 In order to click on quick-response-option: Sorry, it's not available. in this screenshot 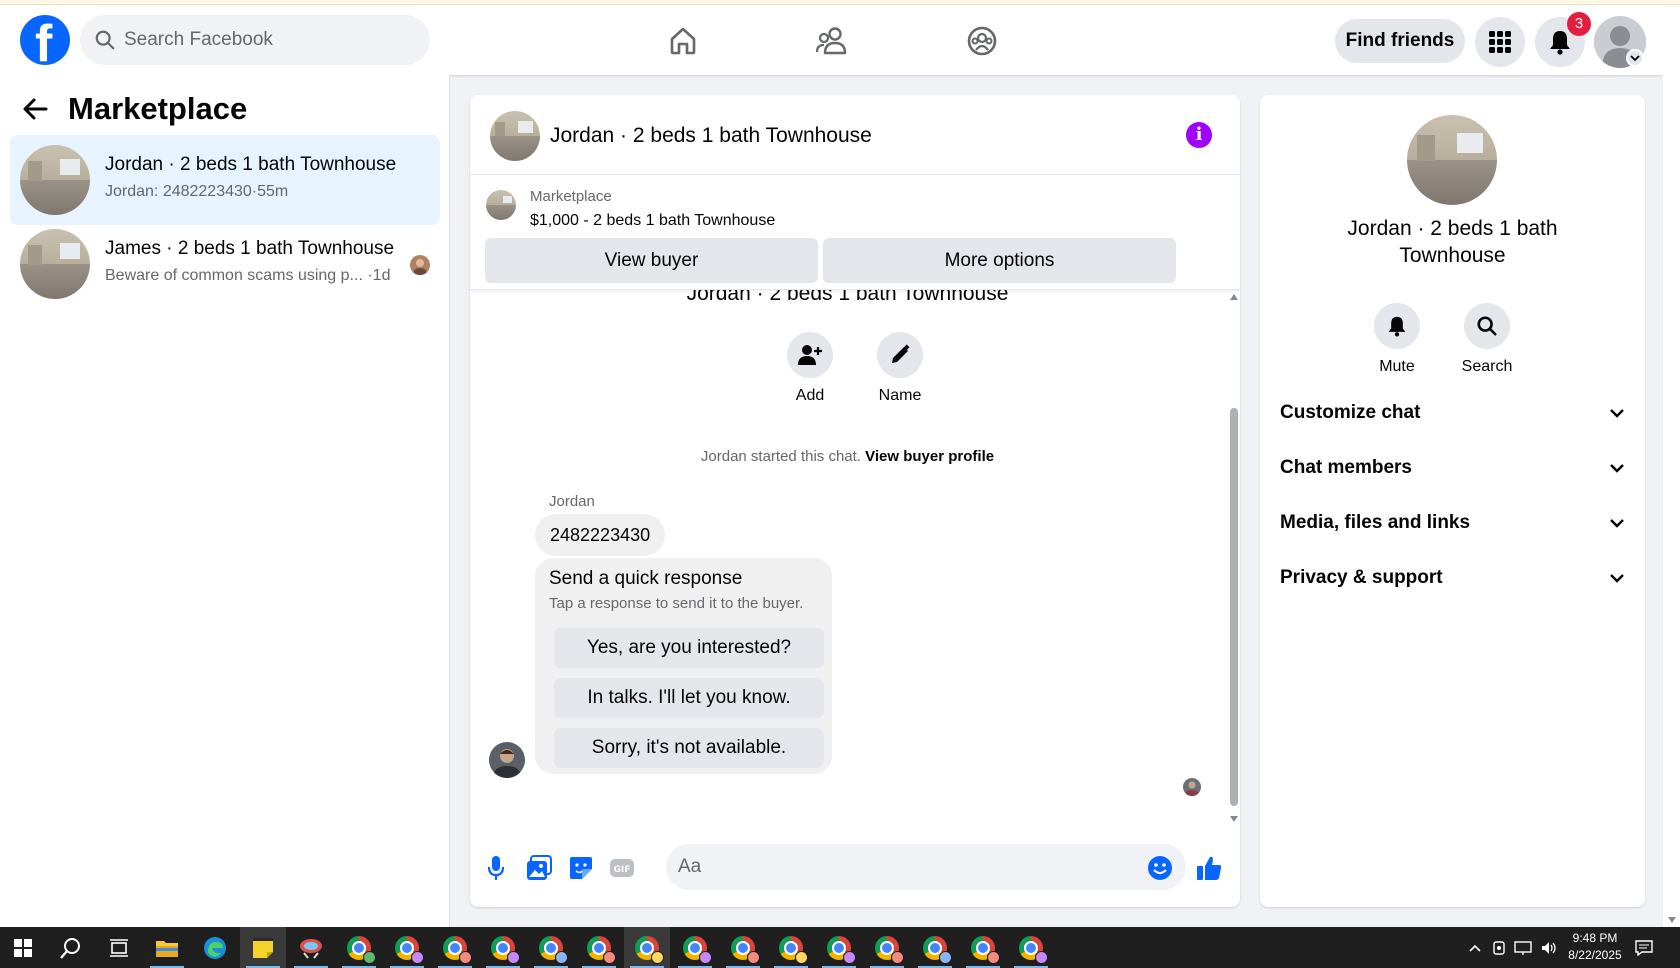, I will do `click(689, 748)`.